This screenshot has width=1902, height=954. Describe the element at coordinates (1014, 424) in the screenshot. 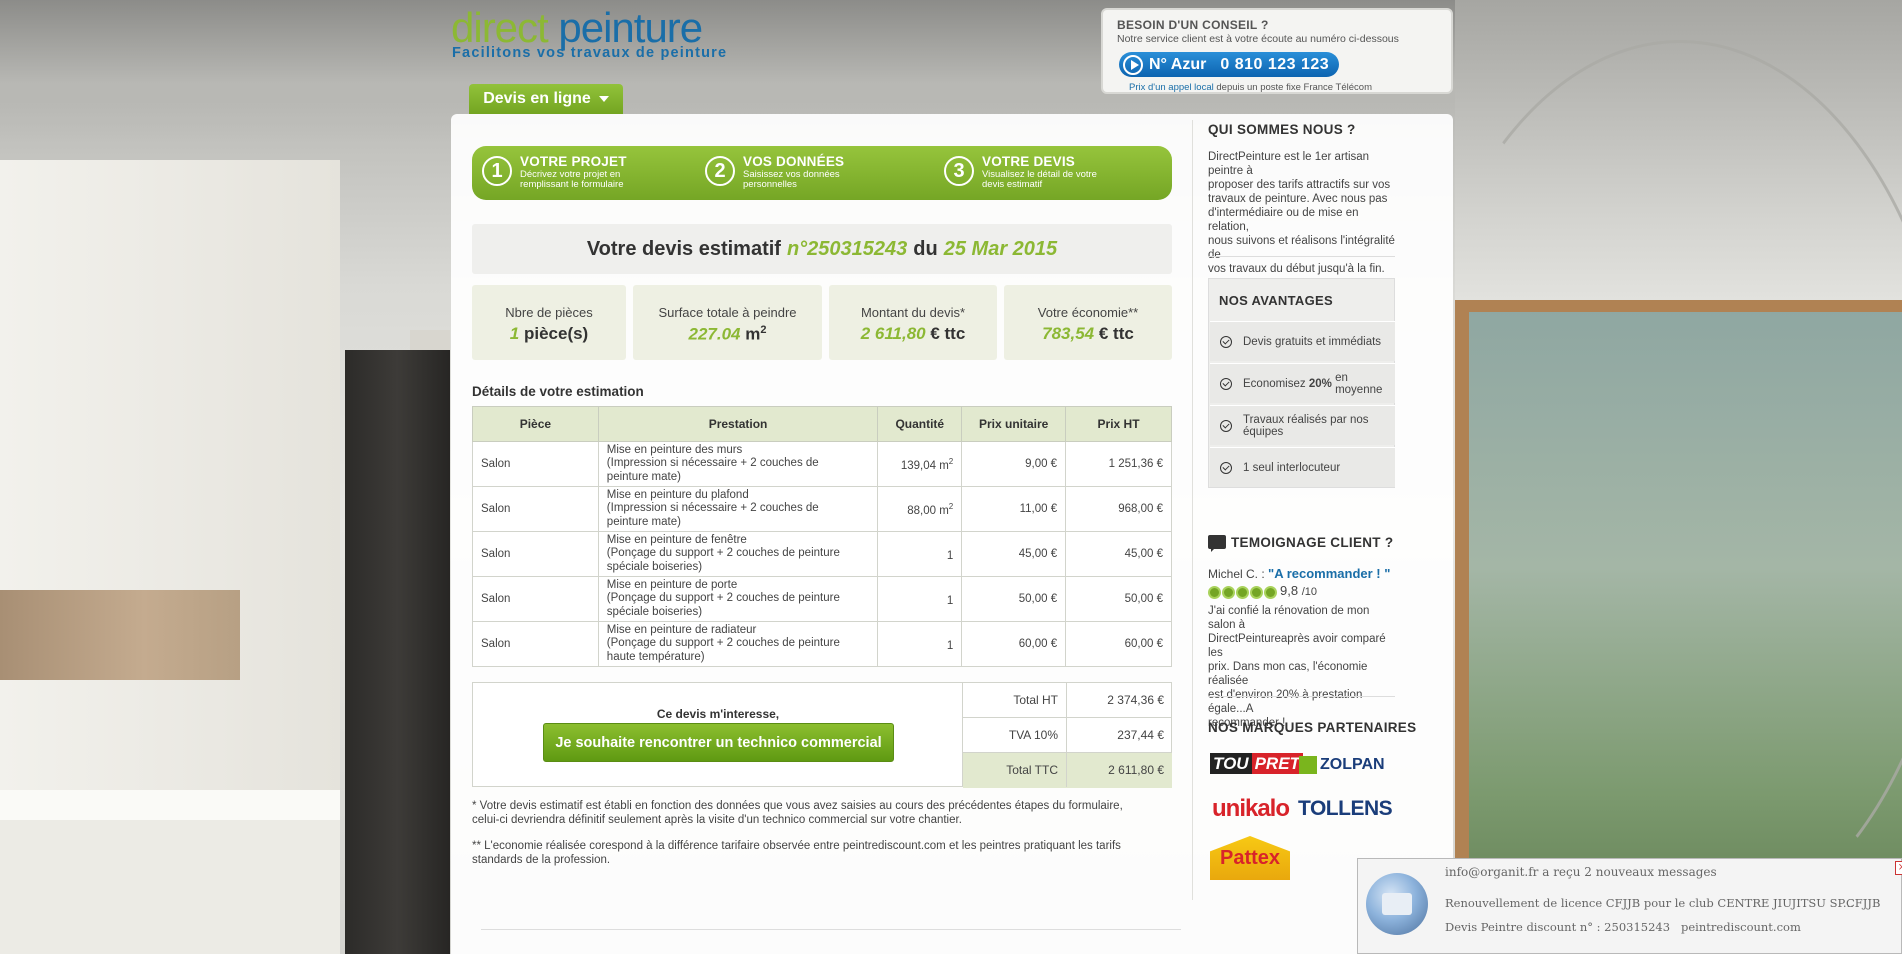

I see `col-header: Prix unitaire` at that location.